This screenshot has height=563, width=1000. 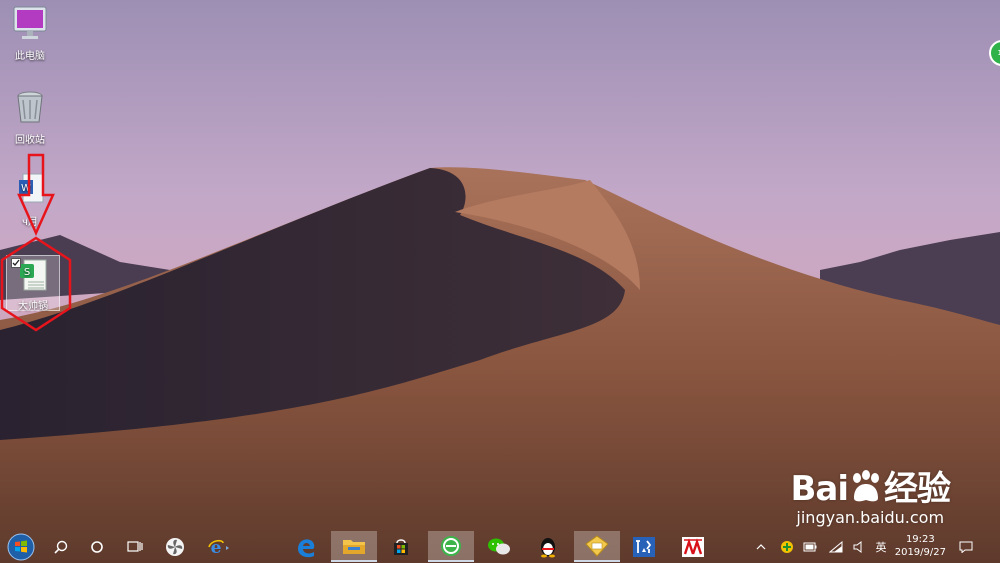 I want to click on wechat-icon, so click(x=499, y=546).